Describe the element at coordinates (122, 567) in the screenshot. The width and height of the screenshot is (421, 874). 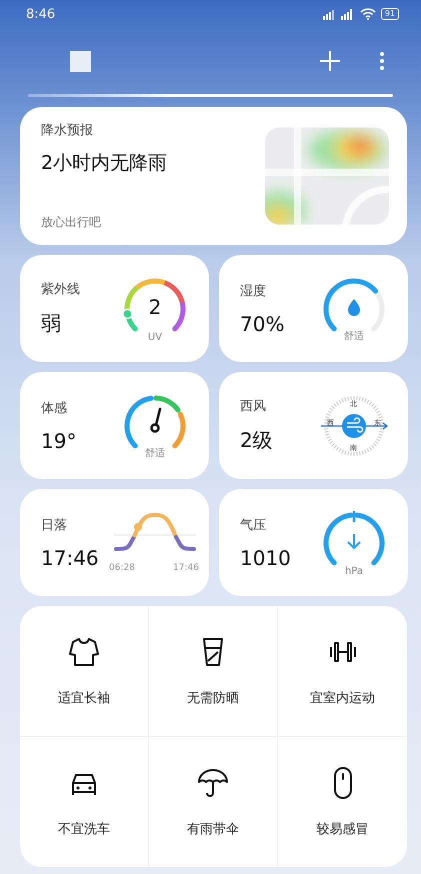
I see `sunrise-time: 06:28` at that location.